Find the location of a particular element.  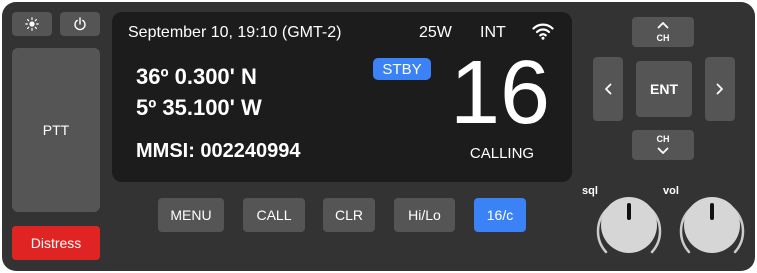

right-button is located at coordinates (720, 89).